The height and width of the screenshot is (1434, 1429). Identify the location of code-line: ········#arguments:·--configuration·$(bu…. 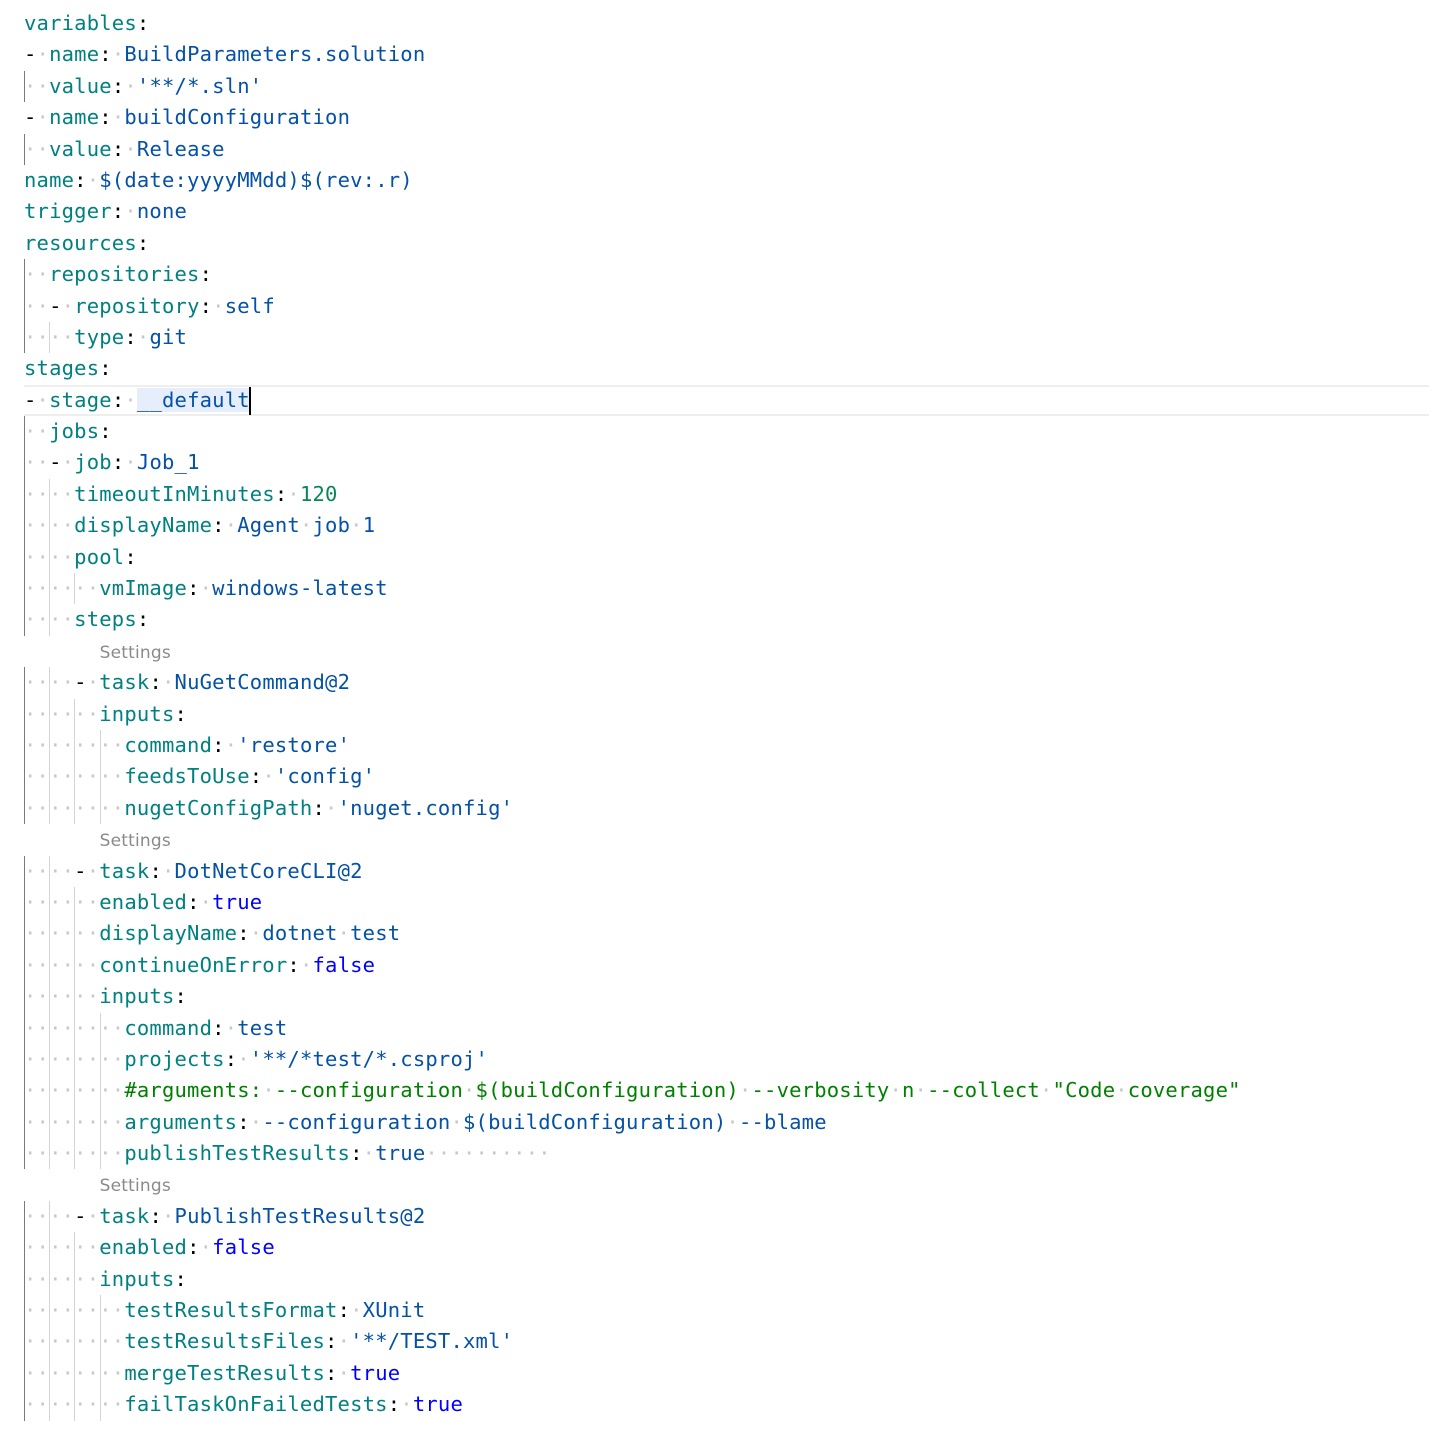
(714, 1091).